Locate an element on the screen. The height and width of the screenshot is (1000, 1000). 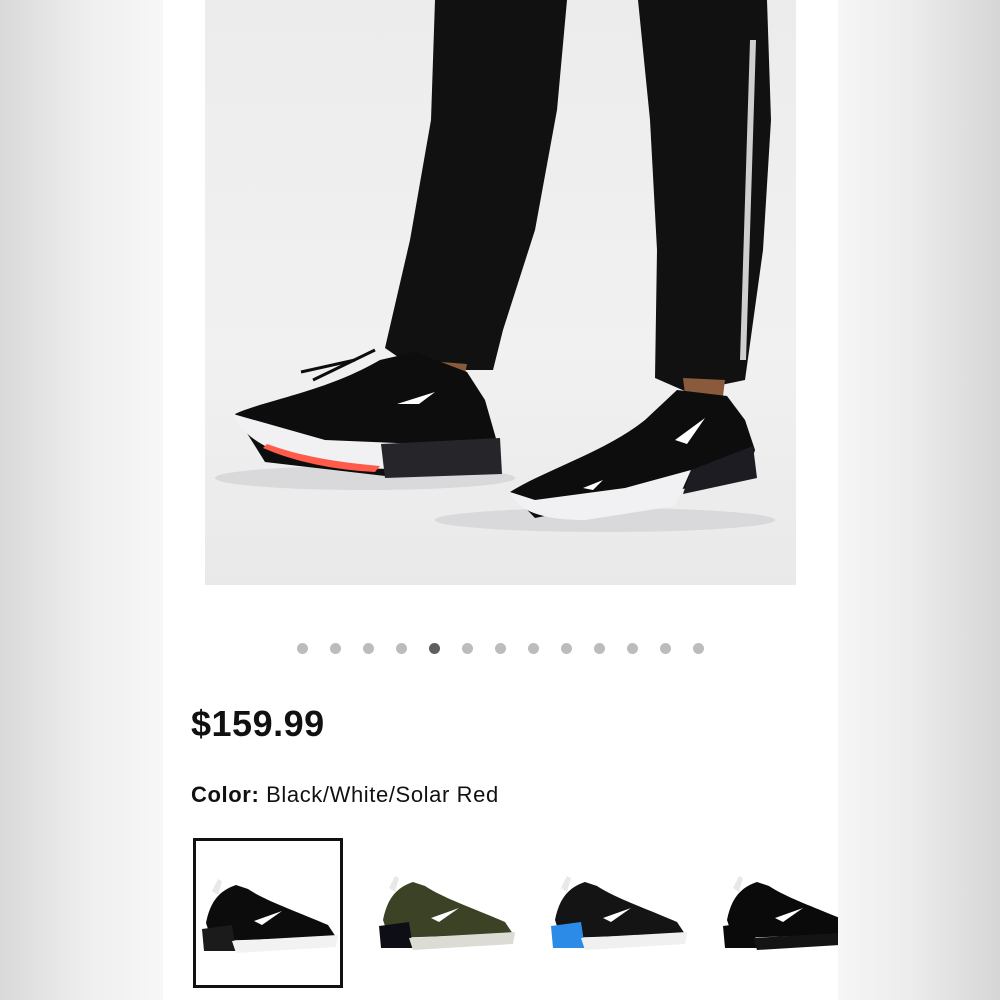
color-swatches is located at coordinates (515, 915).